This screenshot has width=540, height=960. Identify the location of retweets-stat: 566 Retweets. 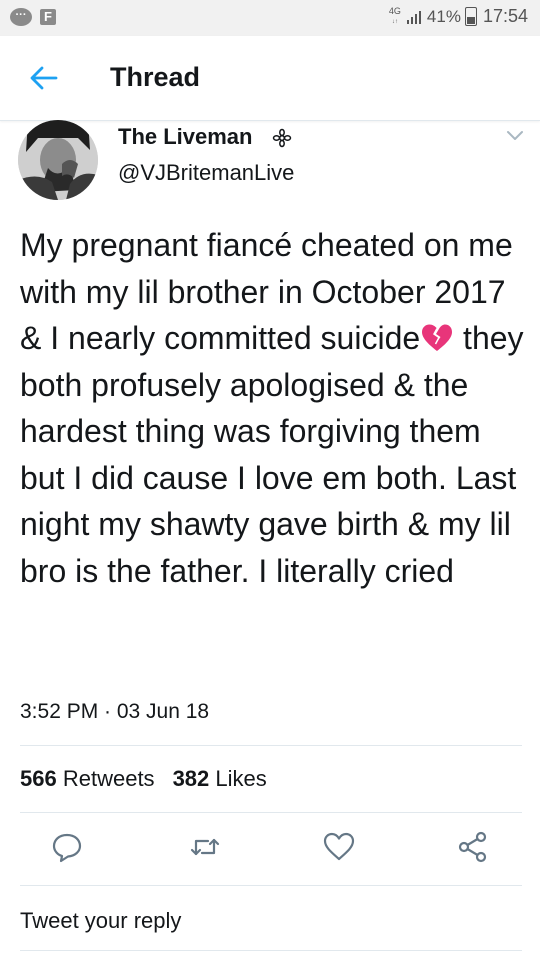
(87, 778).